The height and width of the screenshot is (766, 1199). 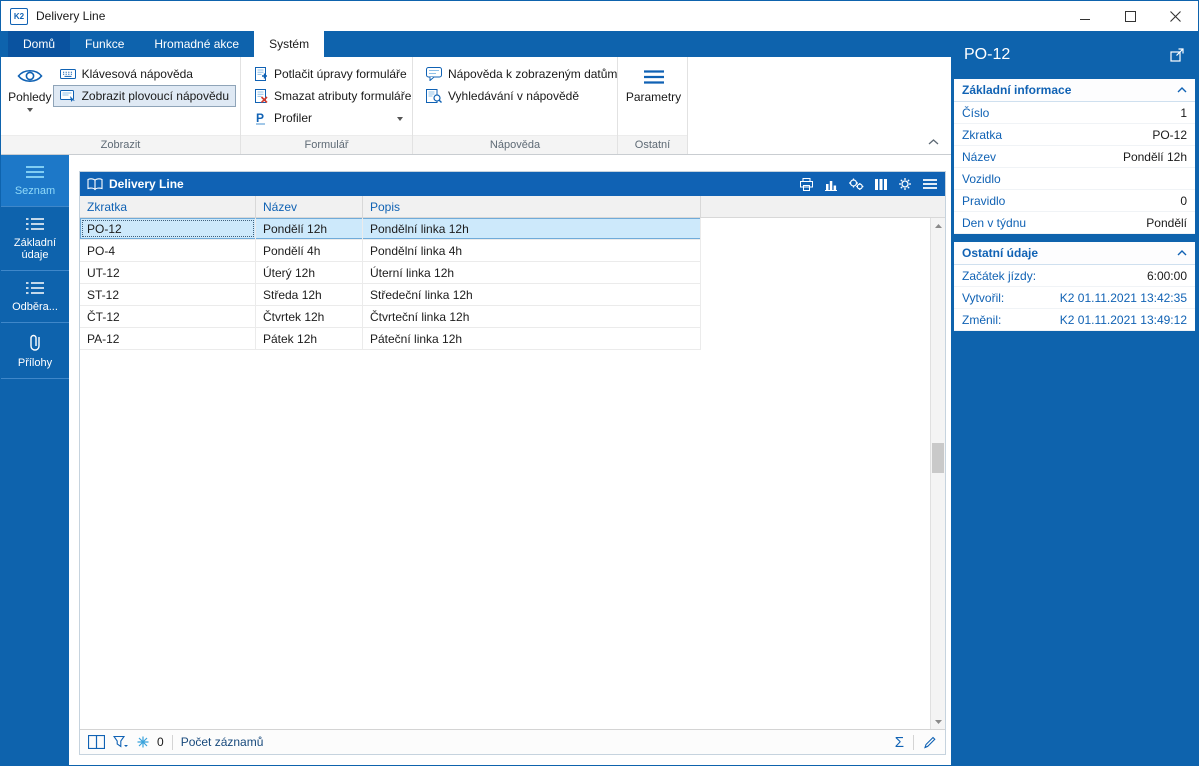 I want to click on field-value: 1, so click(x=1183, y=112).